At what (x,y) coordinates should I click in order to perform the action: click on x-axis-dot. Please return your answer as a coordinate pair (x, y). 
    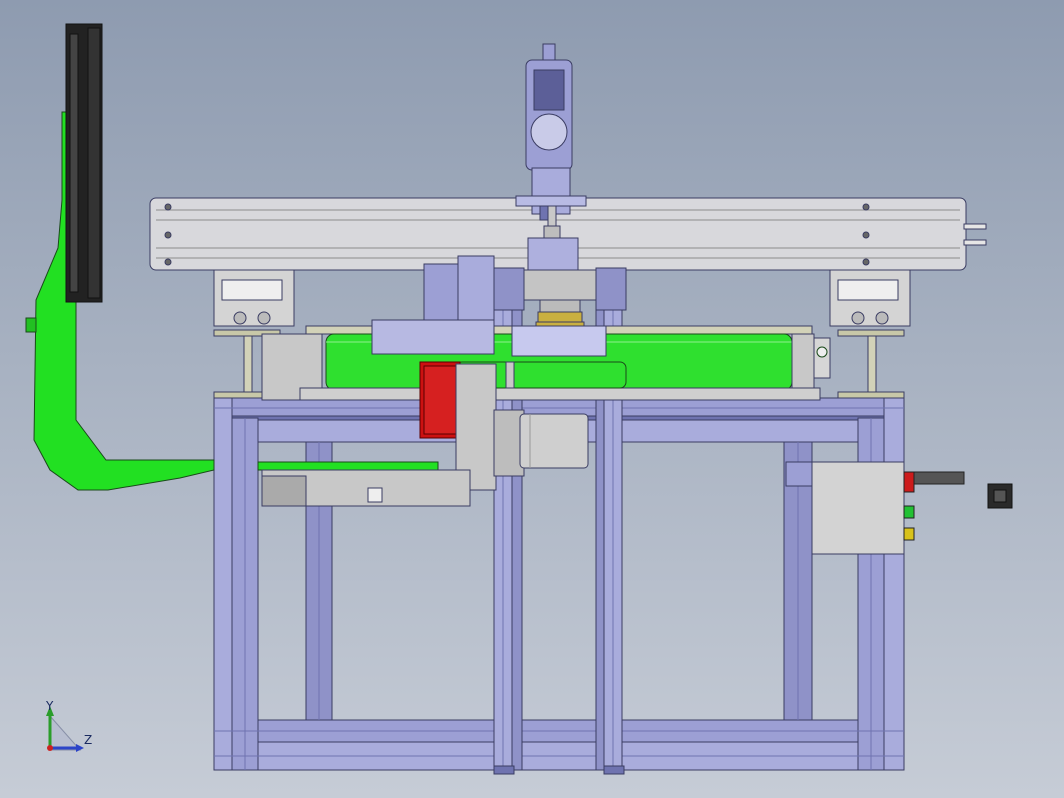
    Looking at the image, I should click on (50, 748).